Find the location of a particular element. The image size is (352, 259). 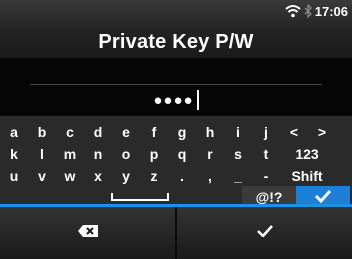

key-underscore: _ is located at coordinates (238, 176).